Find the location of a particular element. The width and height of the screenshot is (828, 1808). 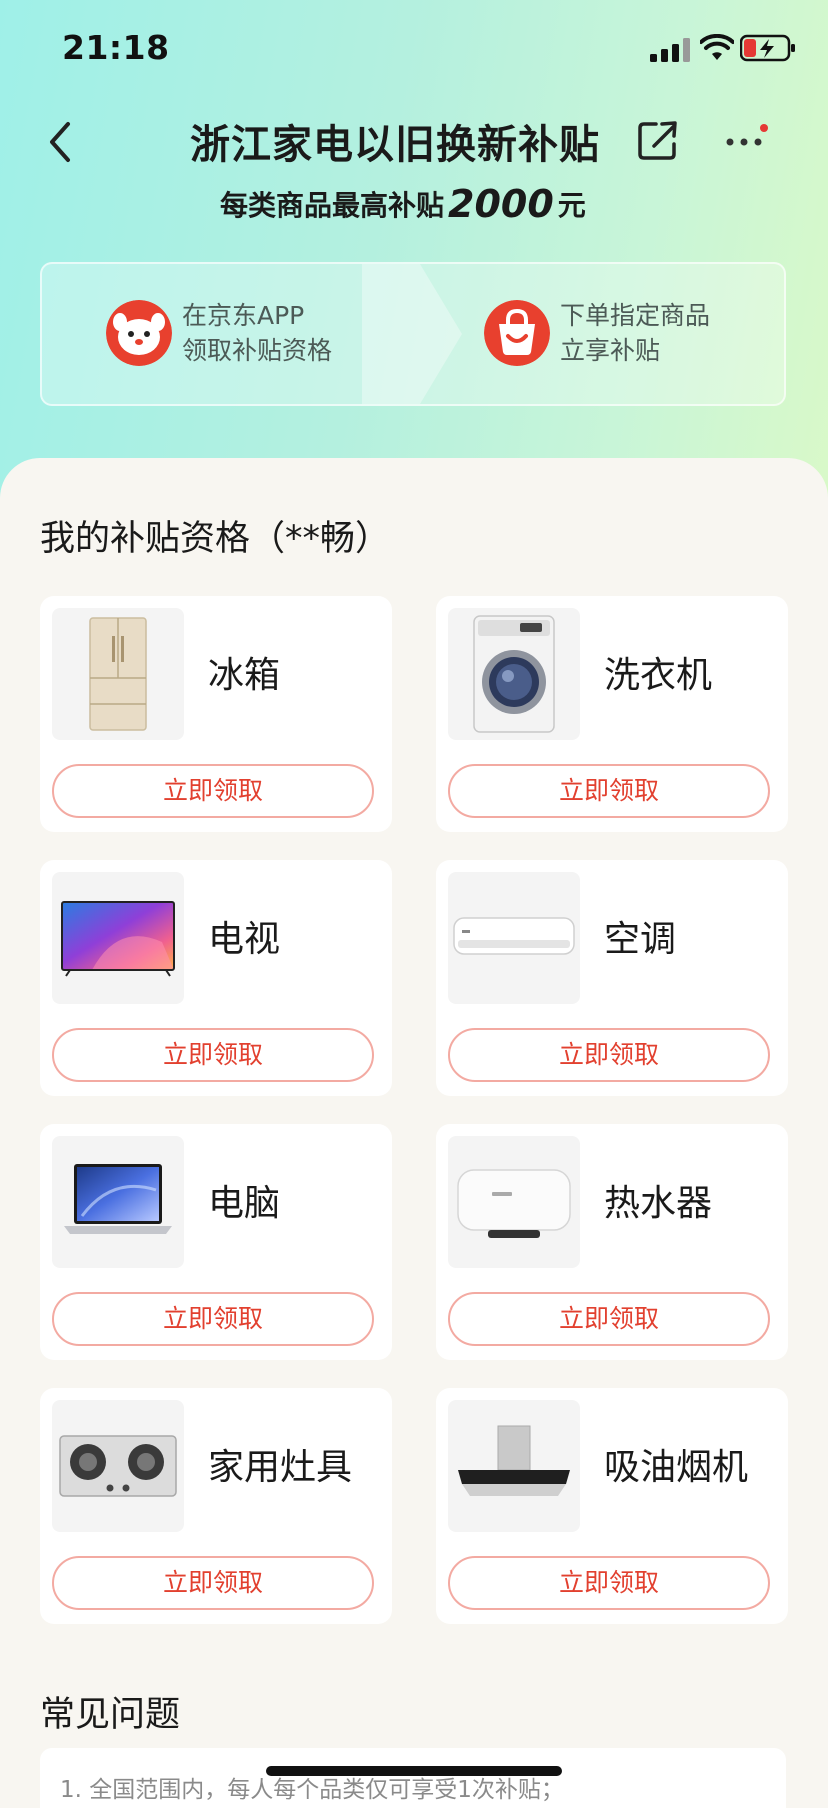

cellular-signal-icon is located at coordinates (670, 50).